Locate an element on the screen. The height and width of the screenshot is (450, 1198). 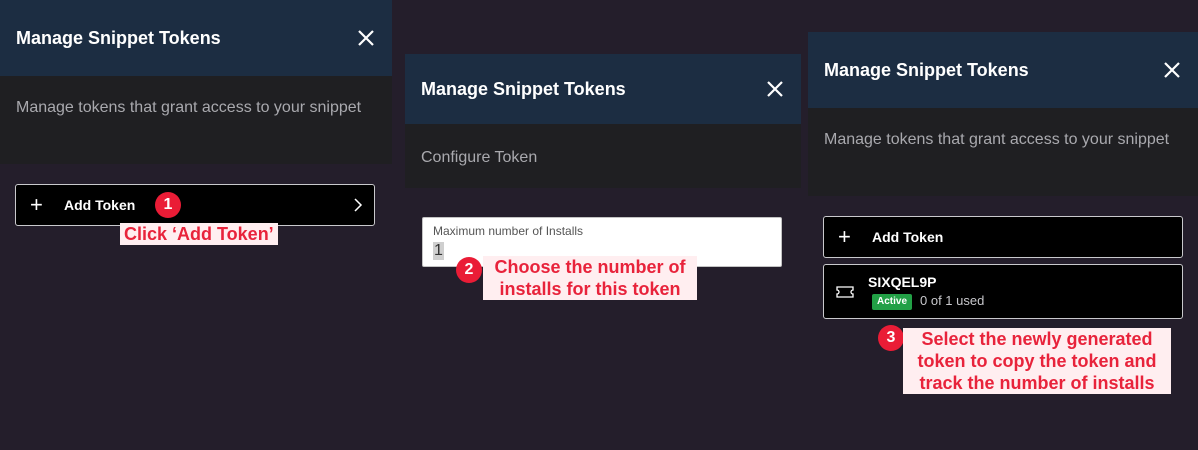
panel-description-text: Configure Token is located at coordinates (479, 157).